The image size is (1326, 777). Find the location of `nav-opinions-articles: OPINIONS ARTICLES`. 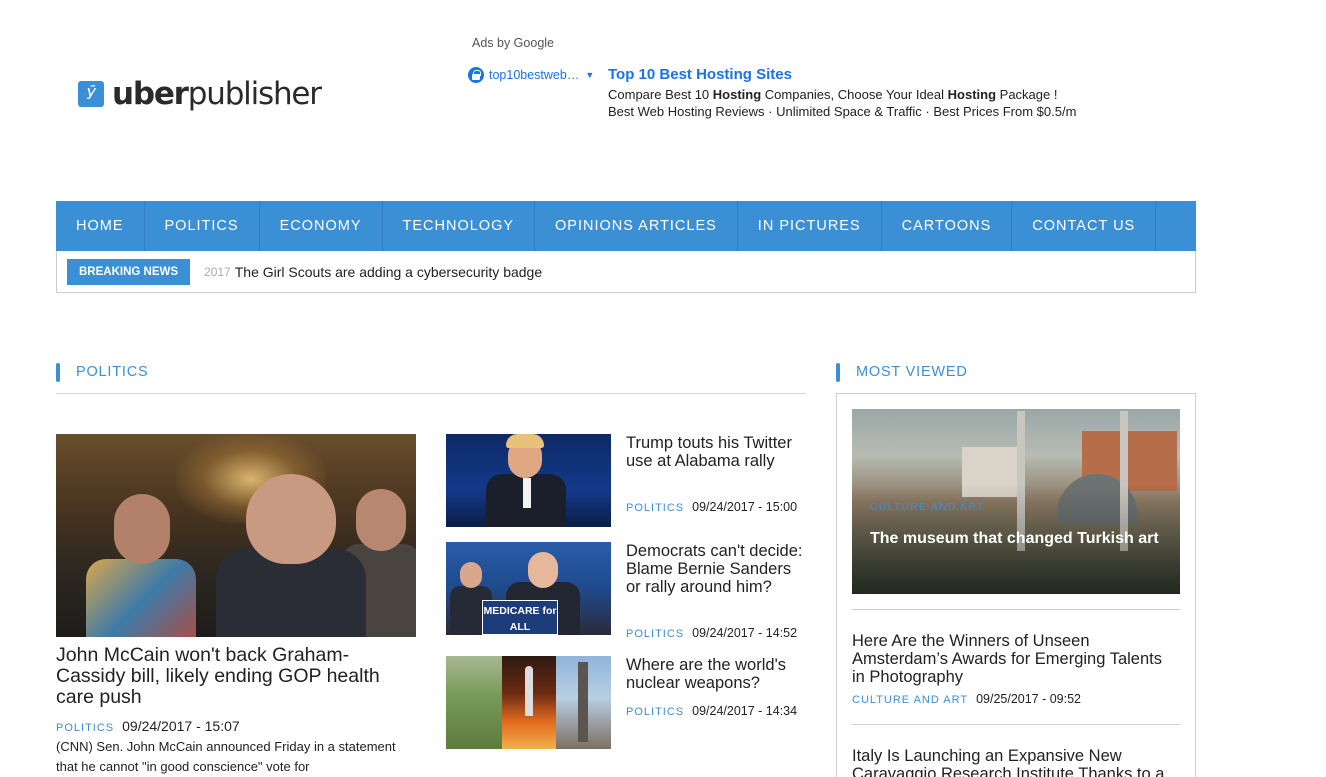

nav-opinions-articles: OPINIONS ARTICLES is located at coordinates (636, 226).